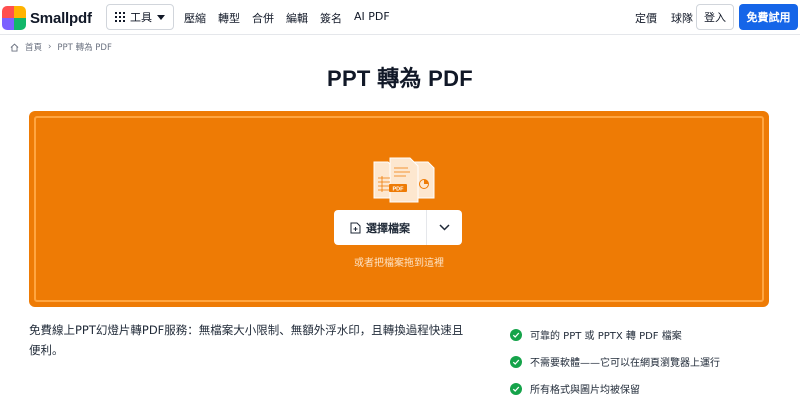 The image size is (800, 418). I want to click on page-title: PPT 轉為 PDF, so click(399, 78).